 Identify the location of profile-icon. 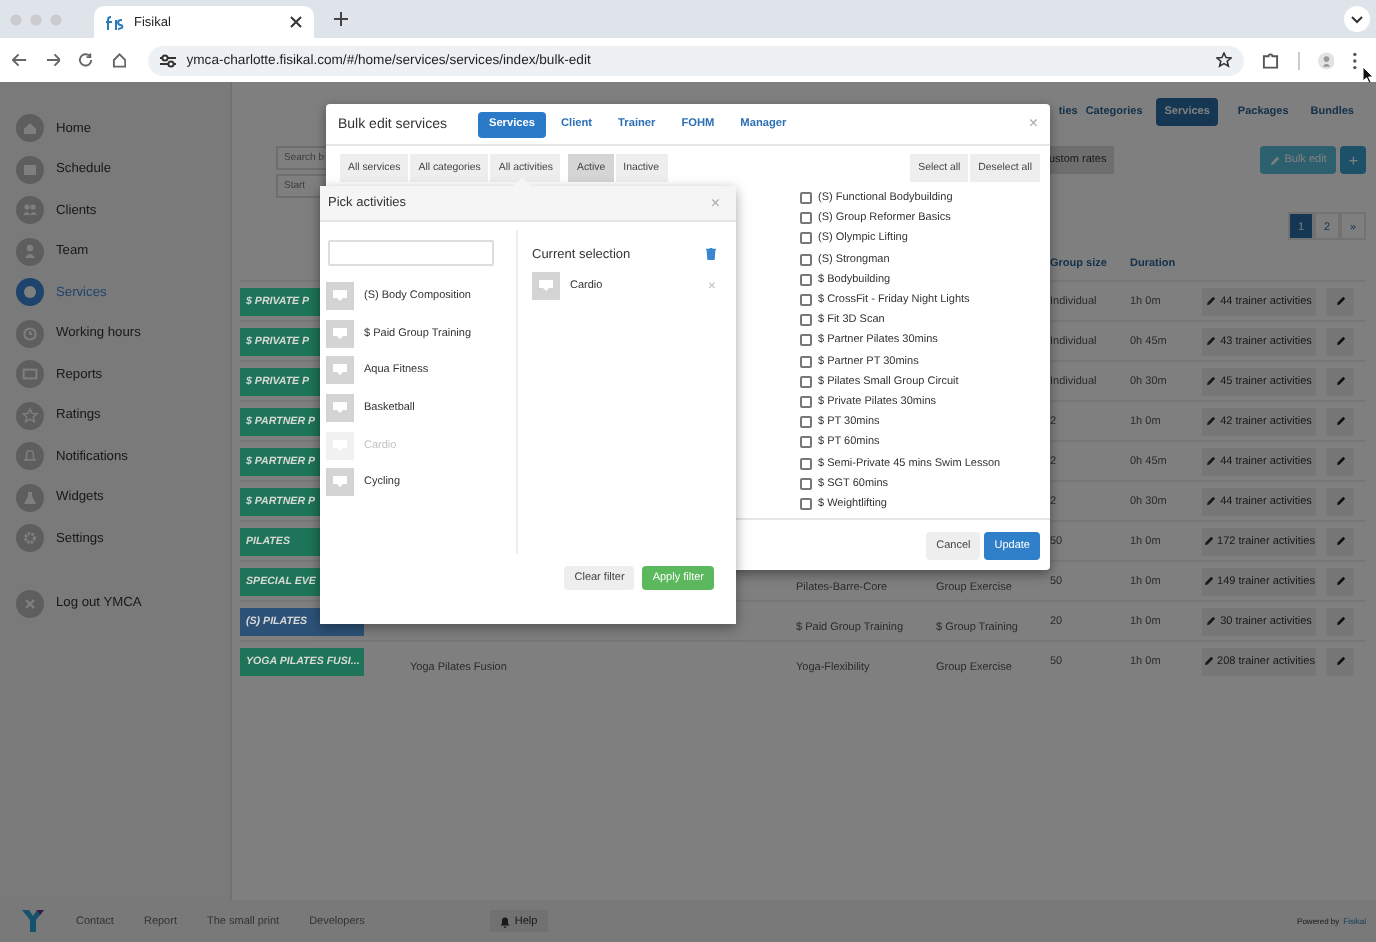
(1326, 60).